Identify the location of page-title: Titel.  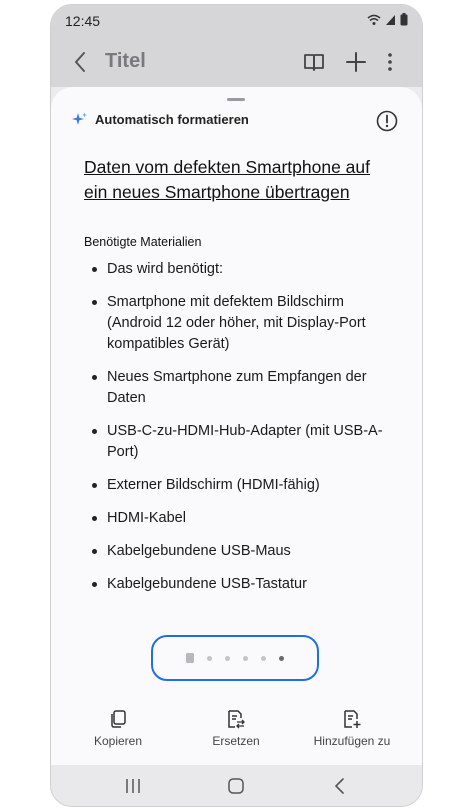
(125, 61).